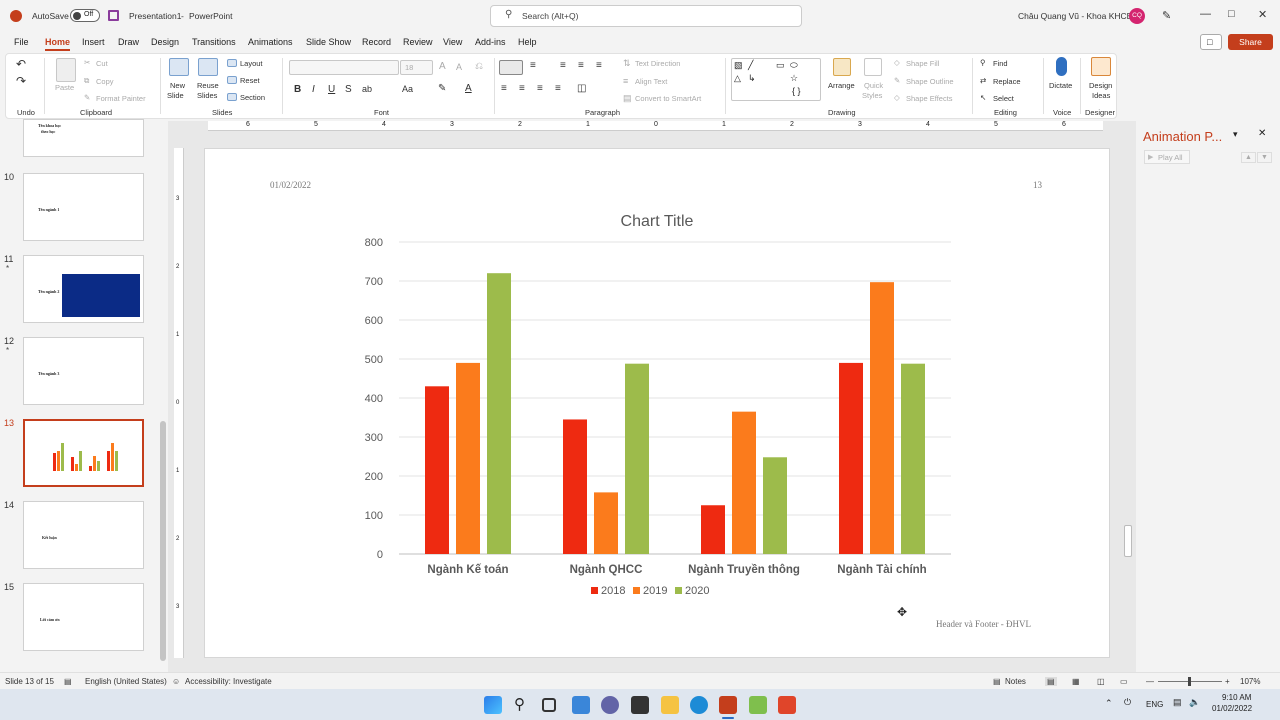  I want to click on find-button: Find, so click(1000, 63).